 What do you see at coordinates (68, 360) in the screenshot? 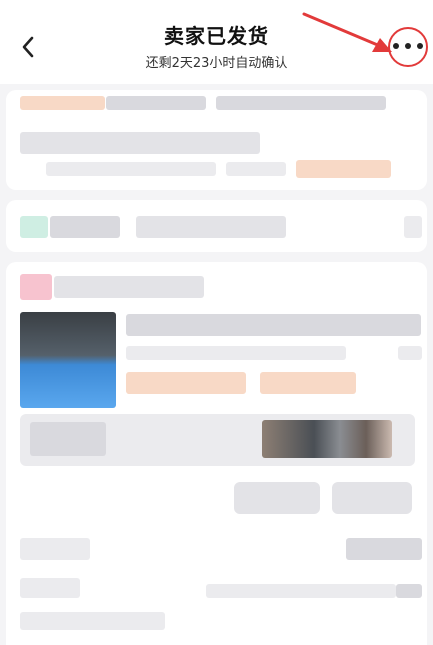
I see `product-image` at bounding box center [68, 360].